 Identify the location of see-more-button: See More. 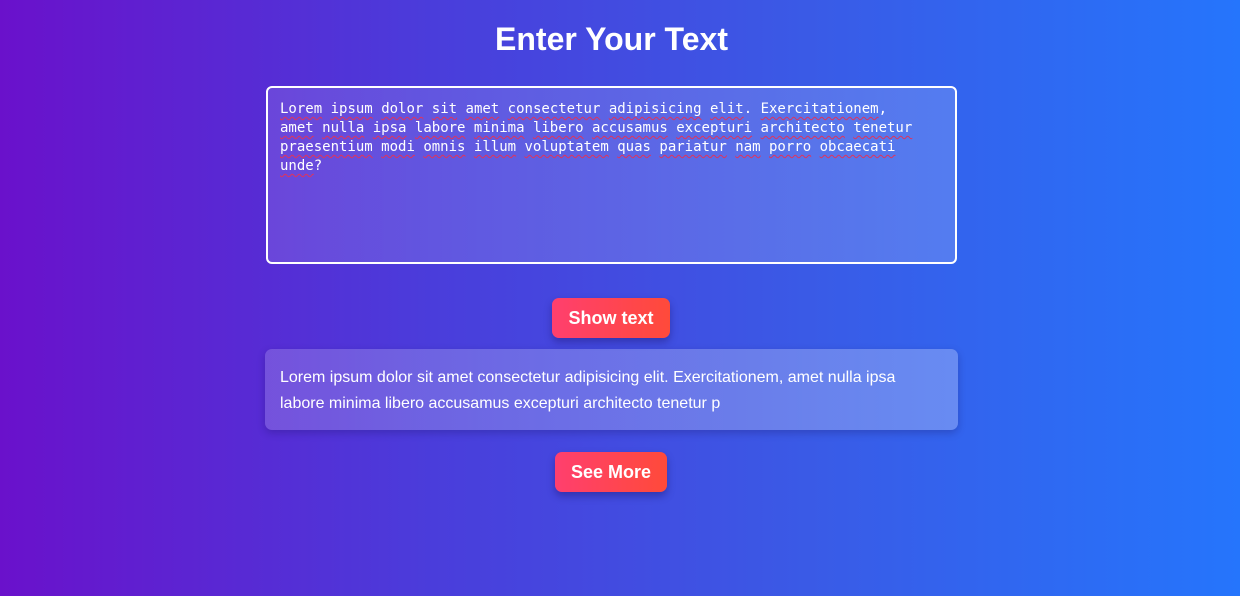
(611, 472).